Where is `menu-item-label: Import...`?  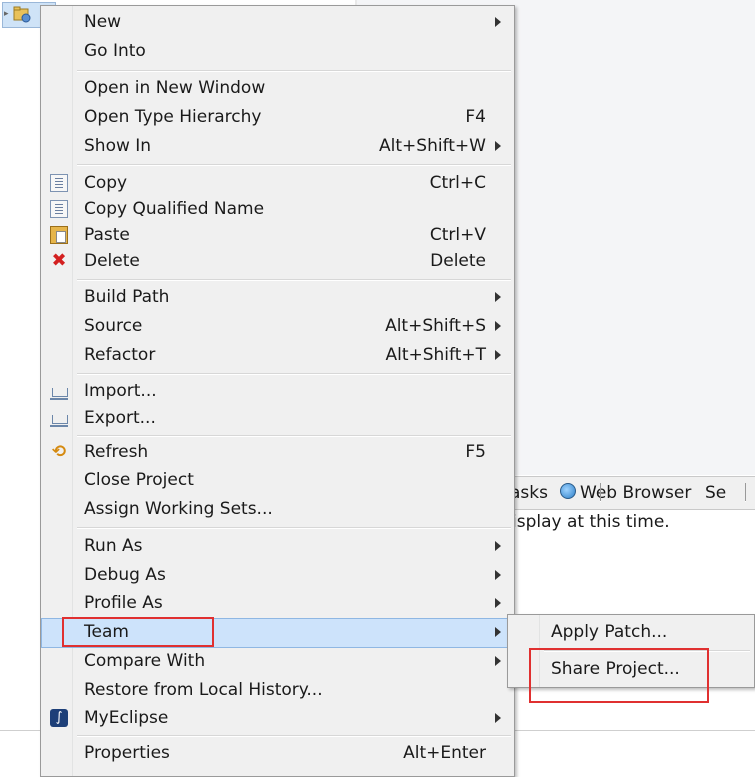 menu-item-label: Import... is located at coordinates (120, 391).